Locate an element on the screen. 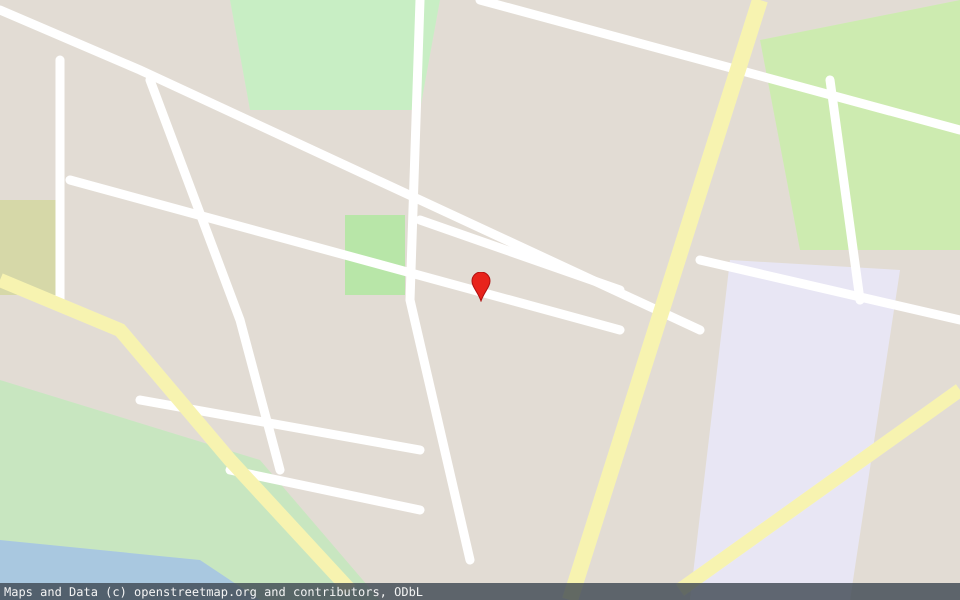  attribution-text: Maps and Data (c) openstreetmap.org and contributors, ODbL is located at coordinates (214, 591).